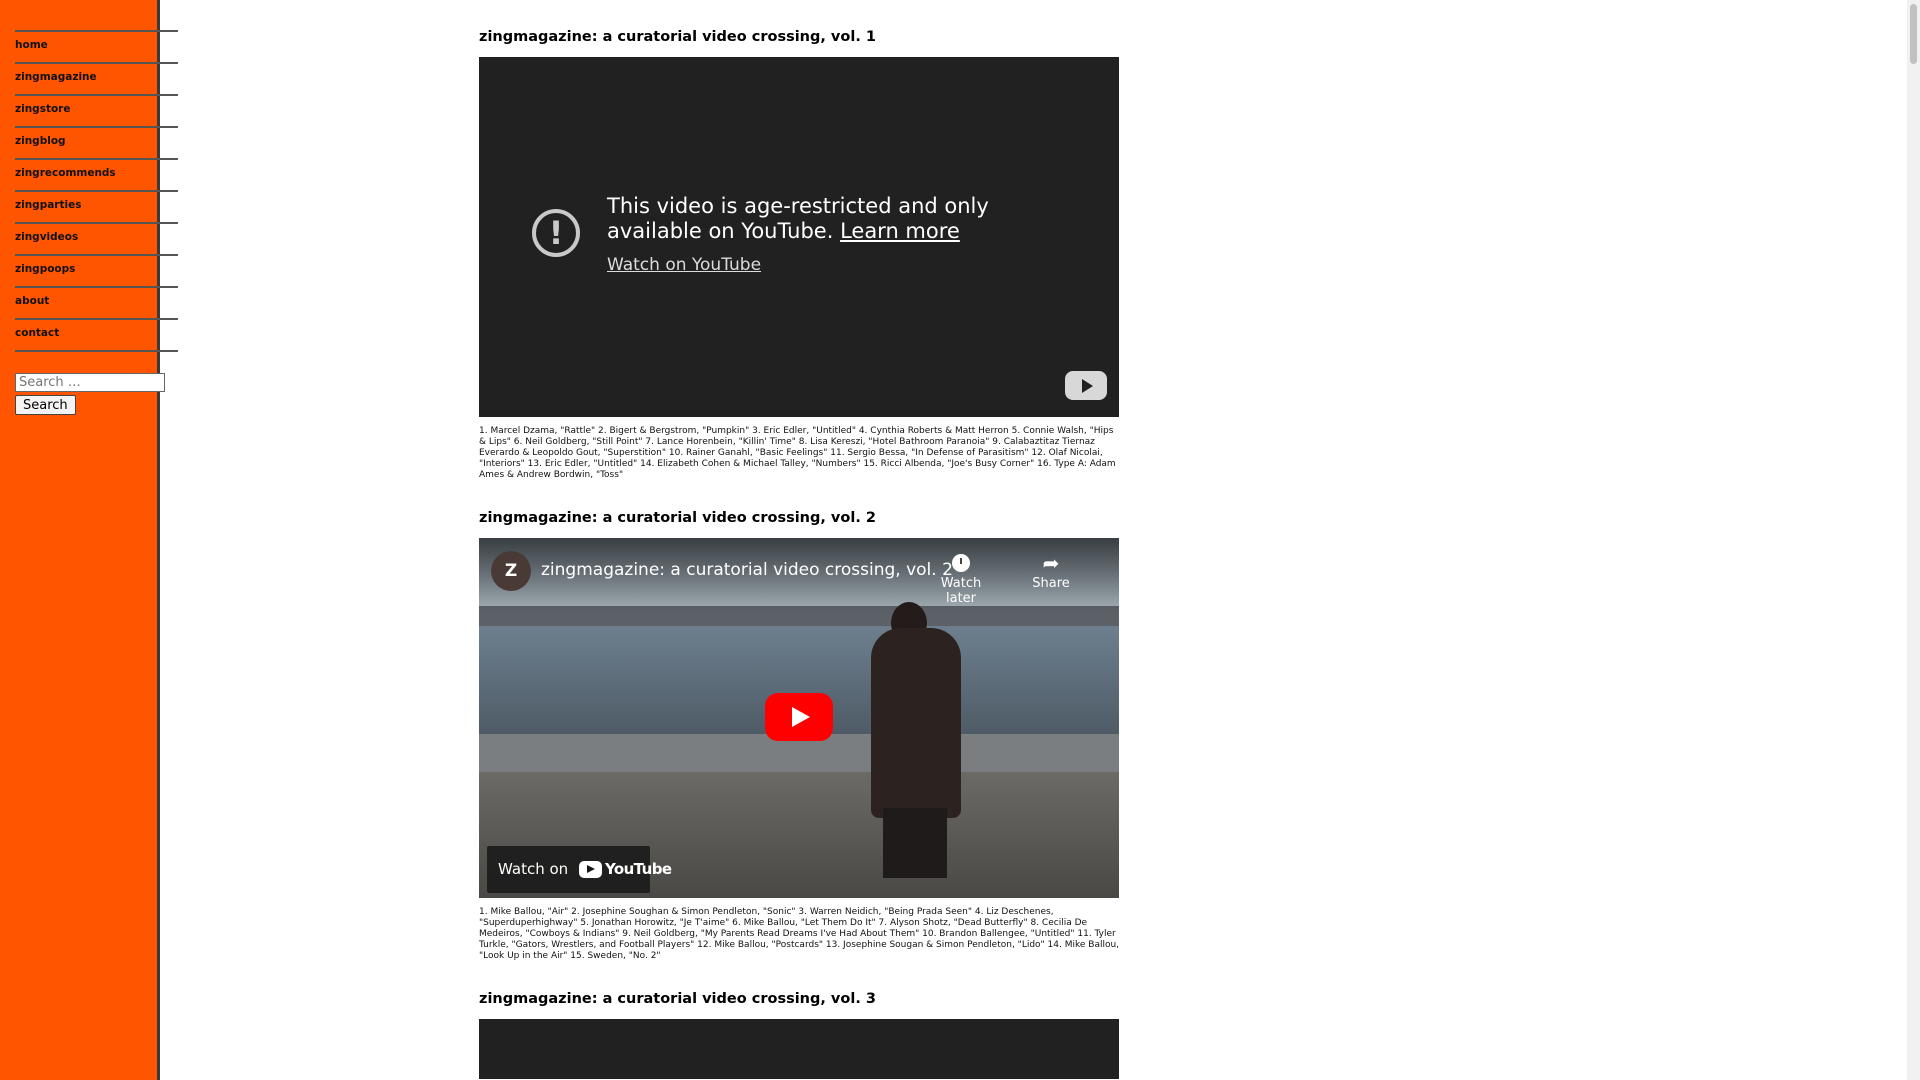 This screenshot has height=1080, width=1920. Describe the element at coordinates (96, 233) in the screenshot. I see `nav-link-zingvideos: zingvideos` at that location.